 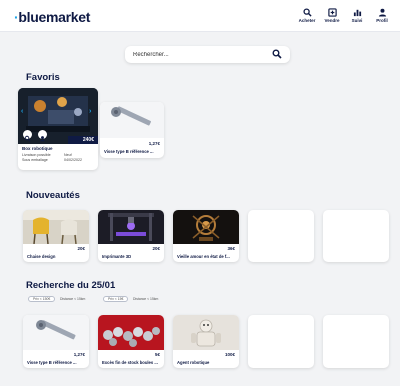 I want to click on old-lamp-image, so click(x=206, y=227).